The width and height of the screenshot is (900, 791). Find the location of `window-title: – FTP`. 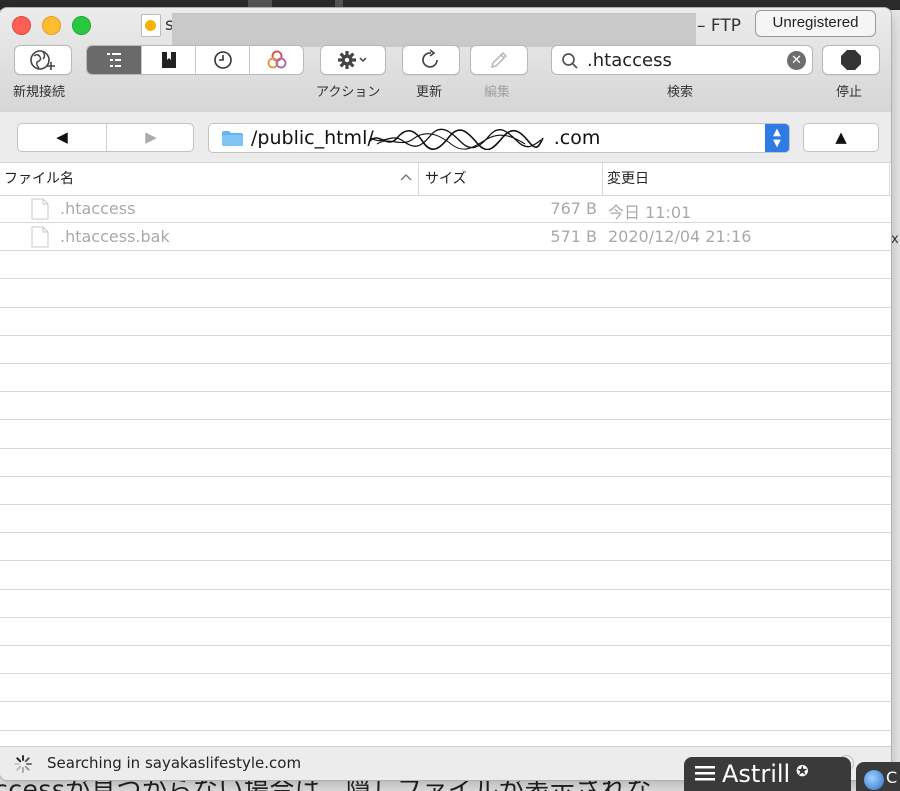

window-title: – FTP is located at coordinates (719, 26).